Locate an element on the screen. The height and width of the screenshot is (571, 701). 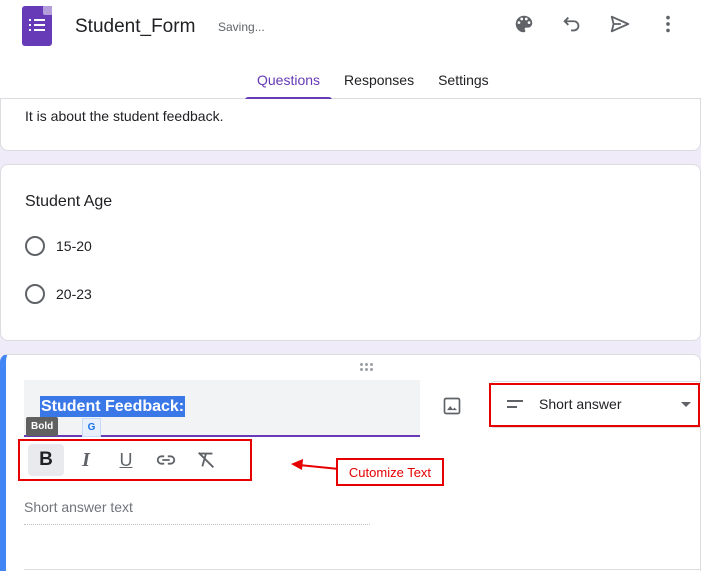
question-title: Student Age is located at coordinates (69, 201).